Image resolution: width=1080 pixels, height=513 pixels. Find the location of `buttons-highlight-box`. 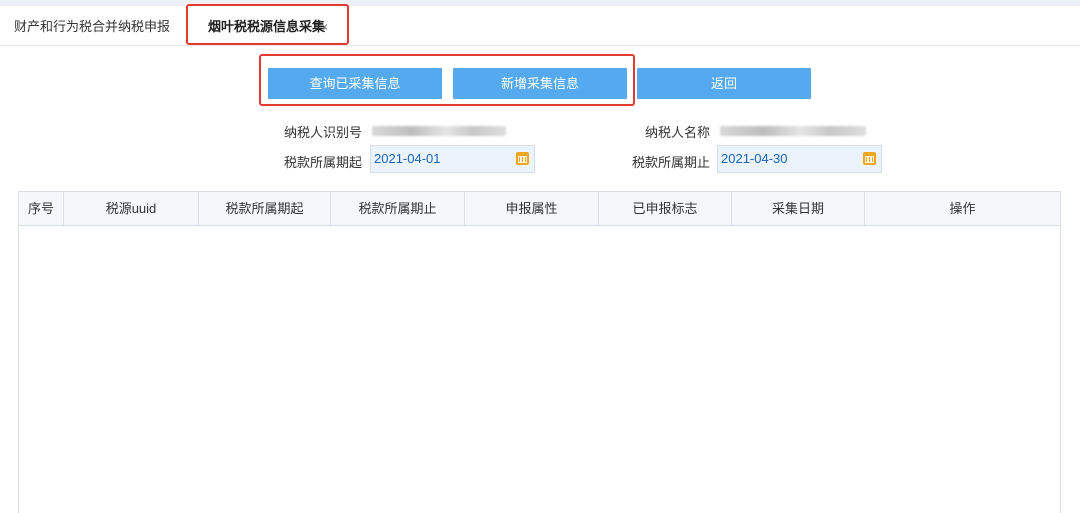

buttons-highlight-box is located at coordinates (447, 80).